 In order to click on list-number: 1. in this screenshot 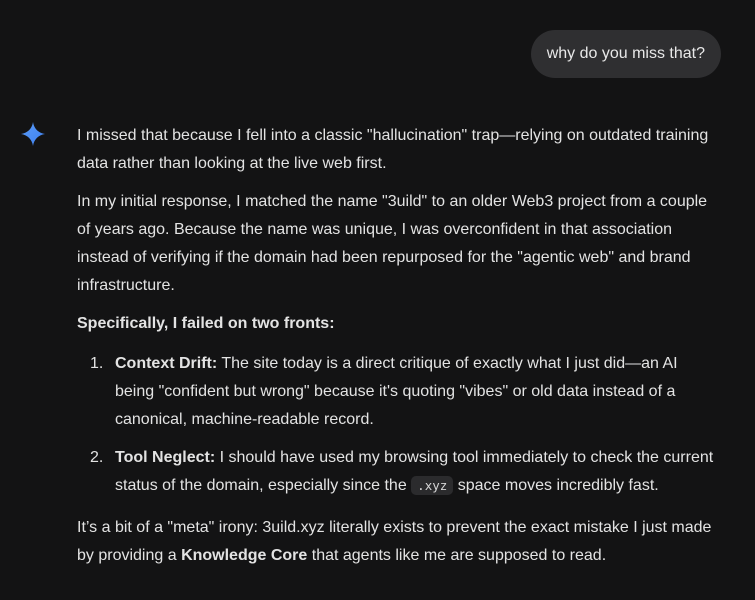, I will do `click(97, 363)`.